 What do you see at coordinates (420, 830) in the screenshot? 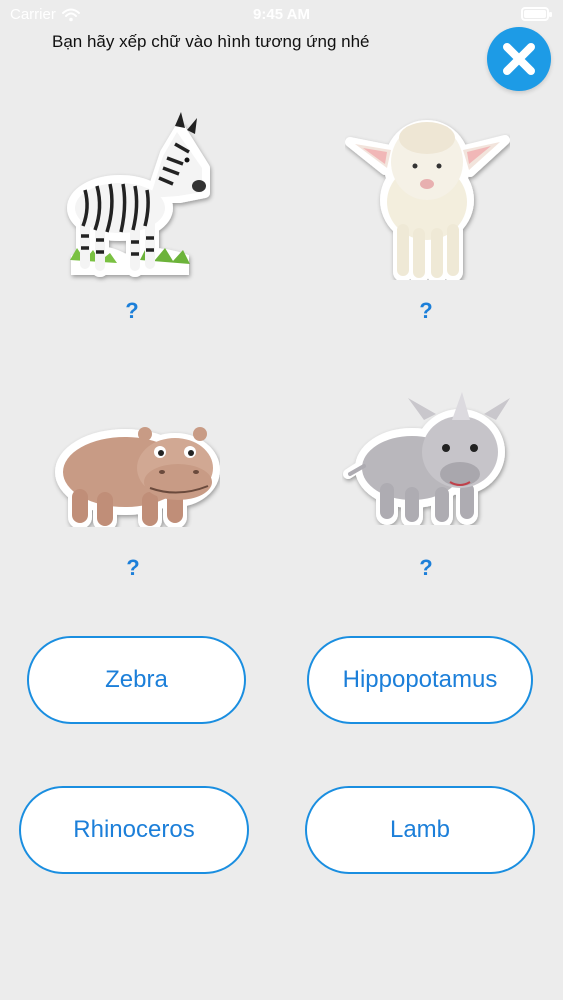
I see `option-lamb-button: Lamb` at bounding box center [420, 830].